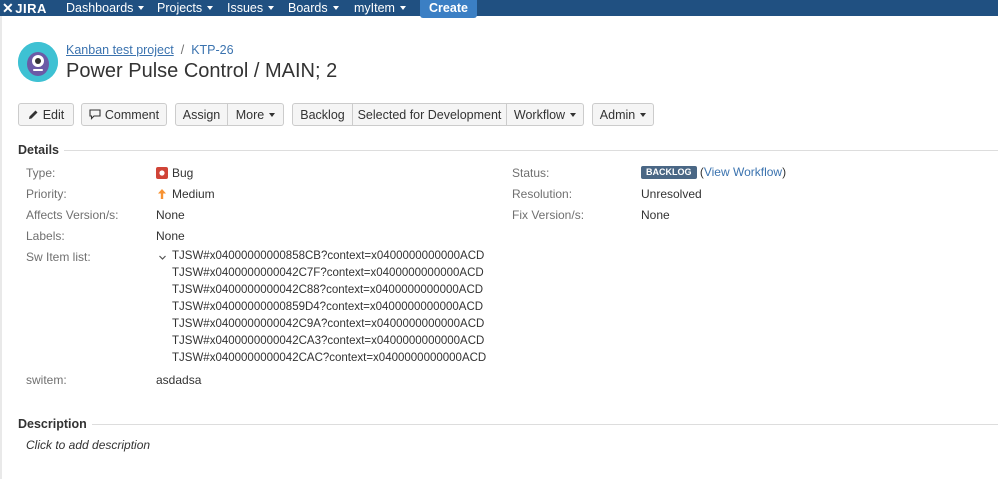 This screenshot has width=998, height=479. What do you see at coordinates (162, 173) in the screenshot?
I see `bug-icon` at bounding box center [162, 173].